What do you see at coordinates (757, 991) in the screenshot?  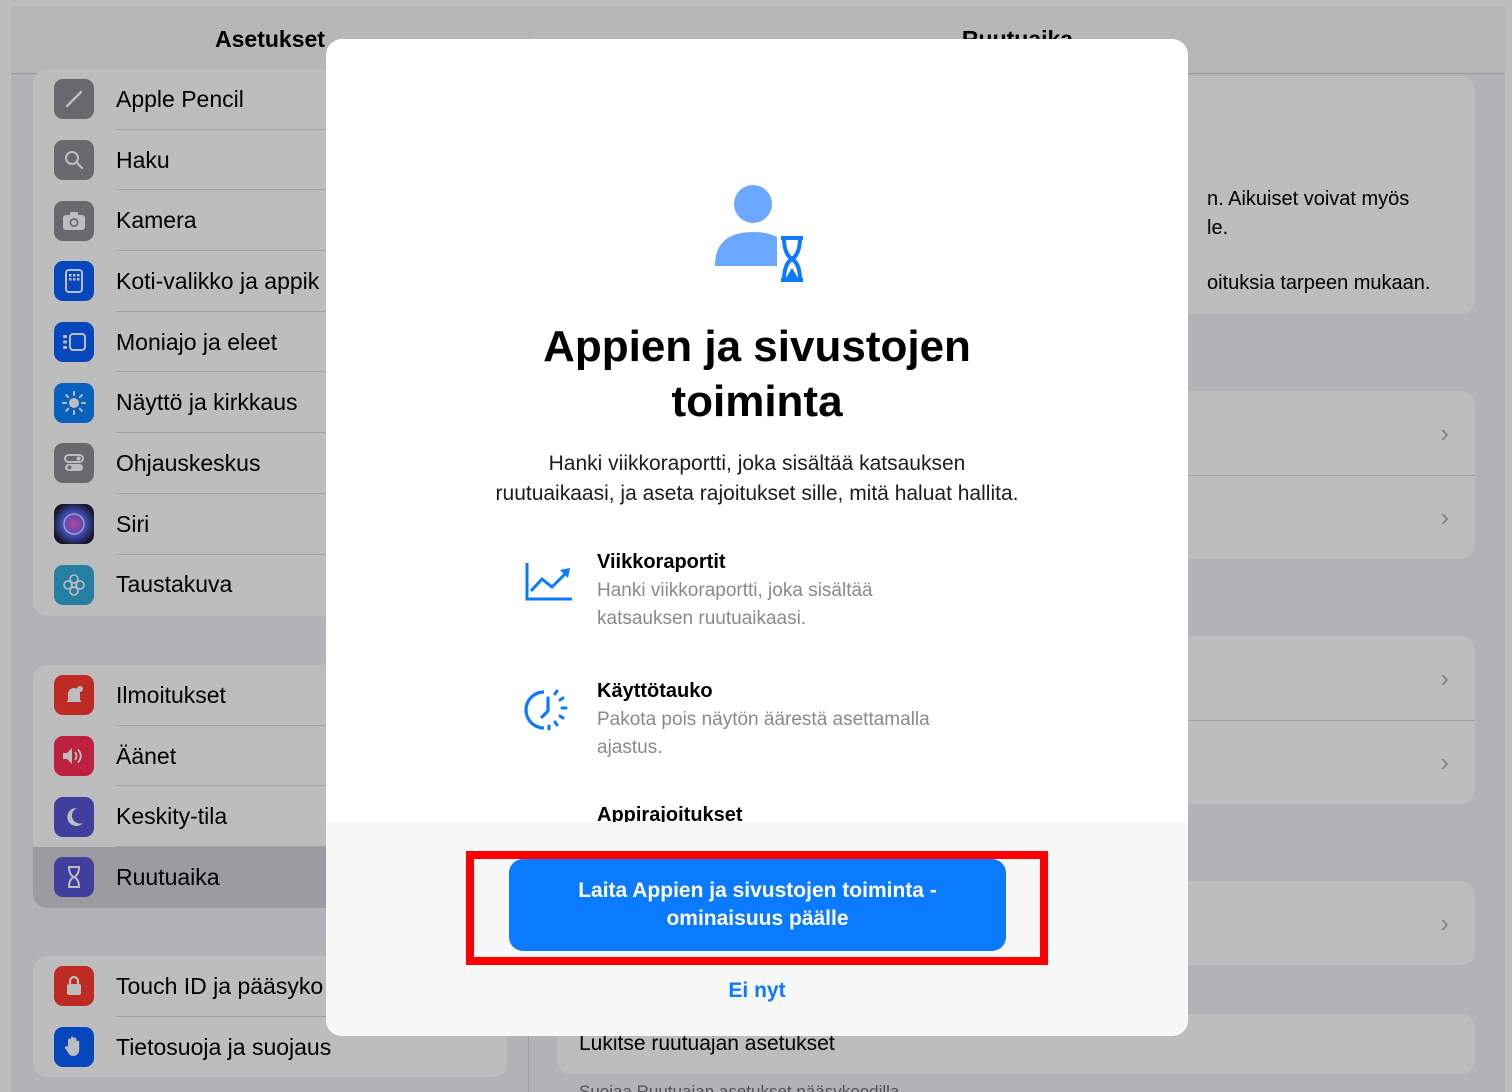 I see `not-now-button: Ei nyt` at bounding box center [757, 991].